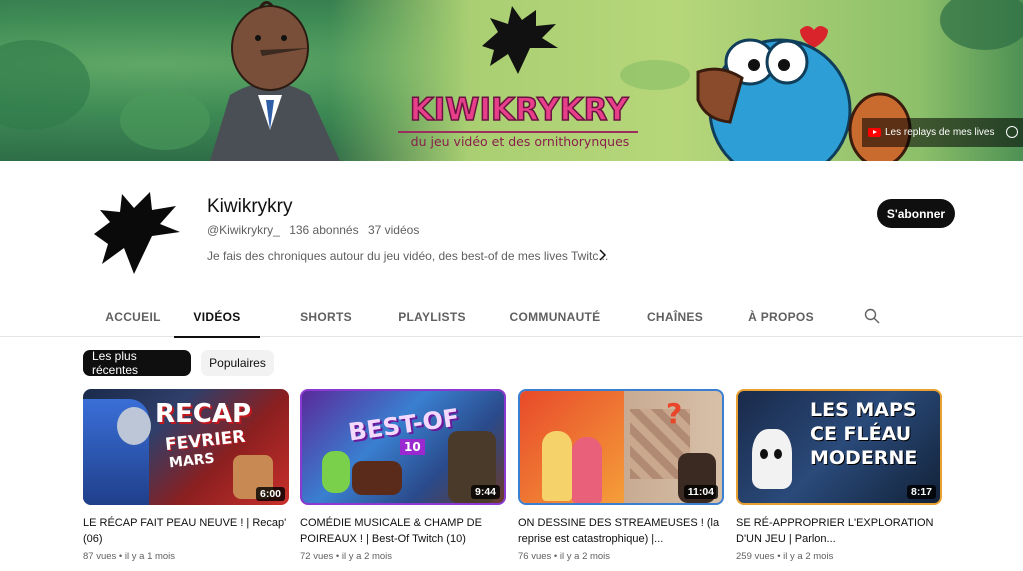 This screenshot has width=1023, height=571. I want to click on tab-shorts: SHORTS, so click(326, 316).